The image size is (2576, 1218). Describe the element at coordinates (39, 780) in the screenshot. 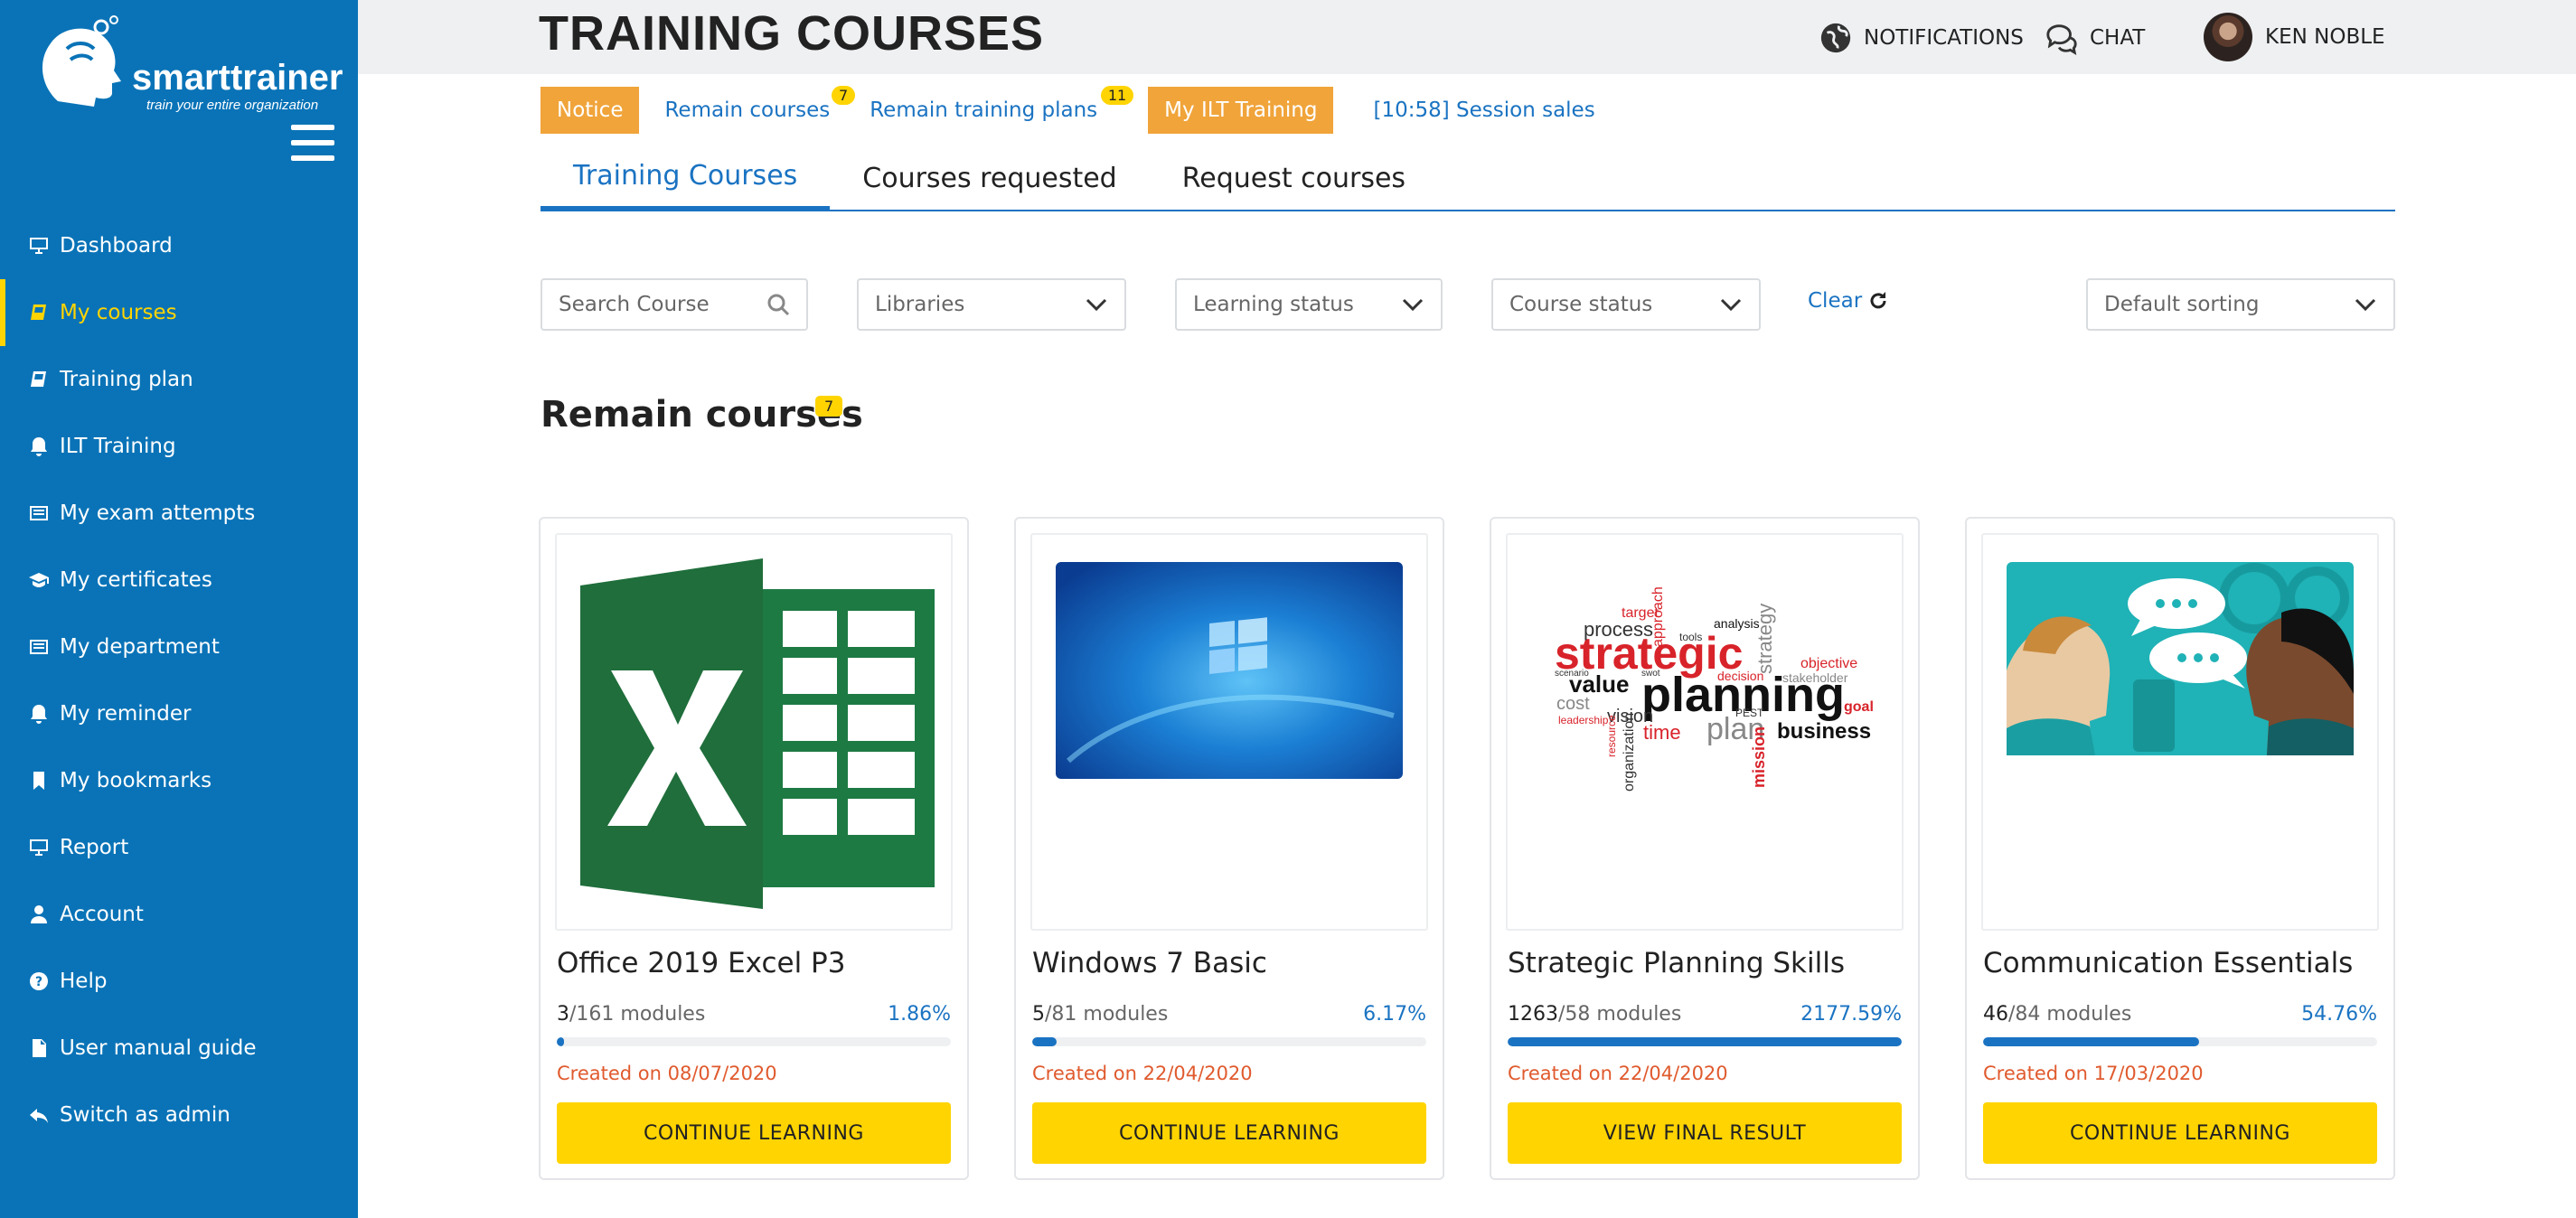

I see `bookmark-icon` at that location.